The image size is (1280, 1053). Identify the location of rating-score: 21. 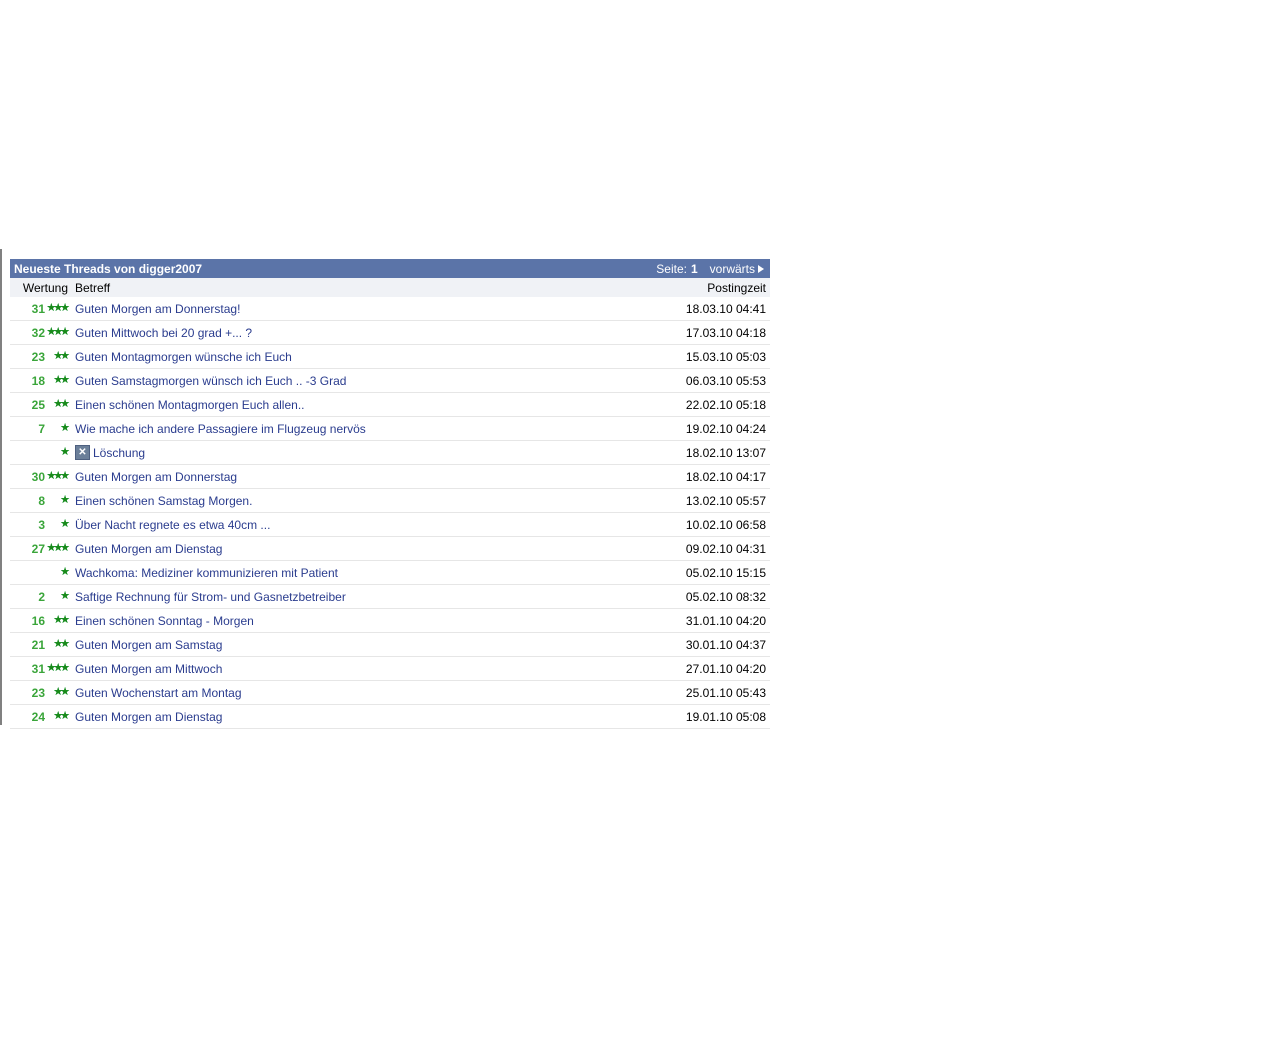
(38, 644).